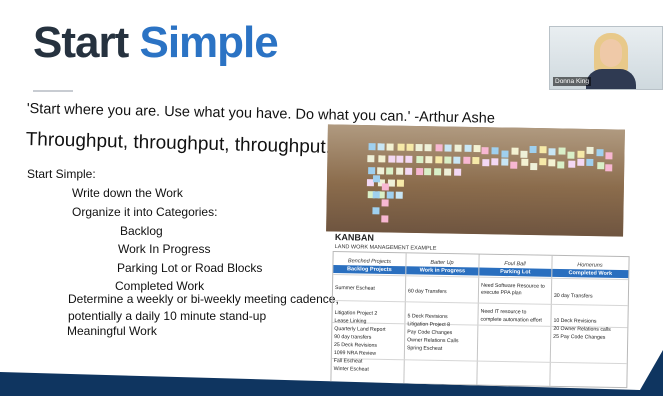 This screenshot has height=396, width=663. What do you see at coordinates (53, 91) in the screenshot?
I see `title-divider` at bounding box center [53, 91].